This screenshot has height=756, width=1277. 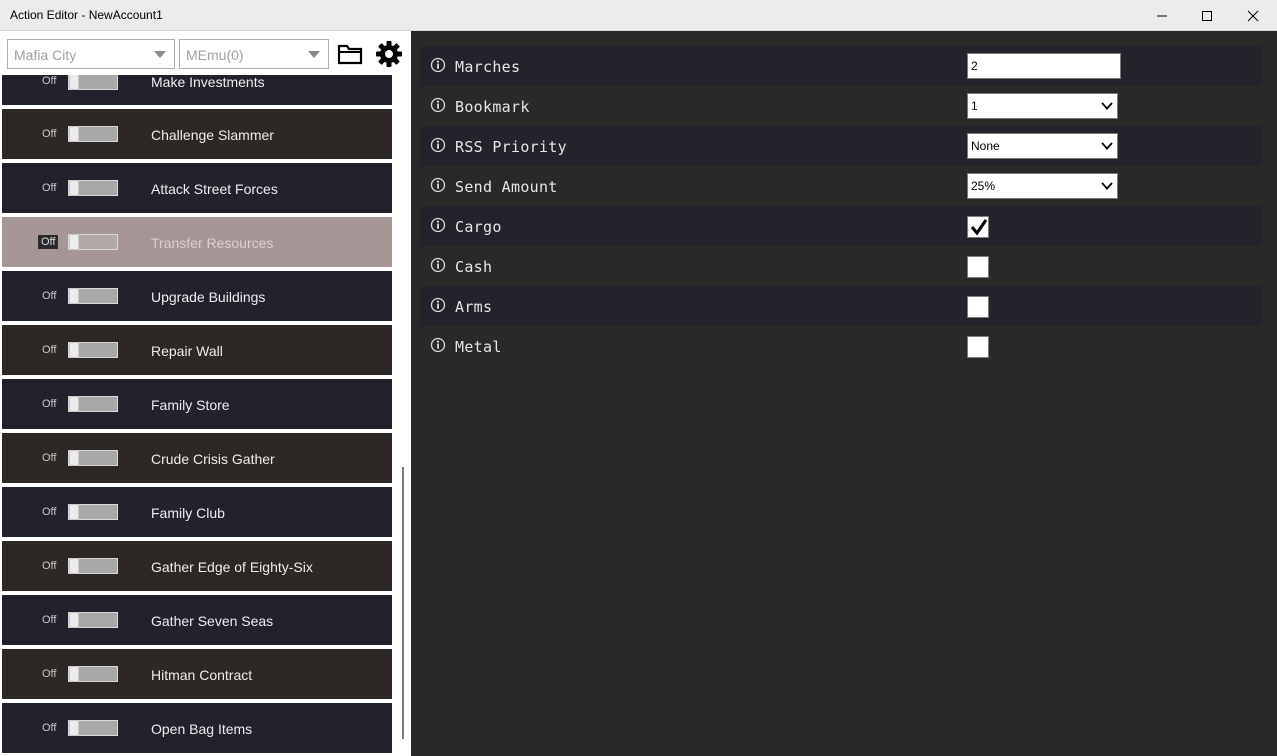 What do you see at coordinates (506, 187) in the screenshot?
I see `setting-label: Send Amount` at bounding box center [506, 187].